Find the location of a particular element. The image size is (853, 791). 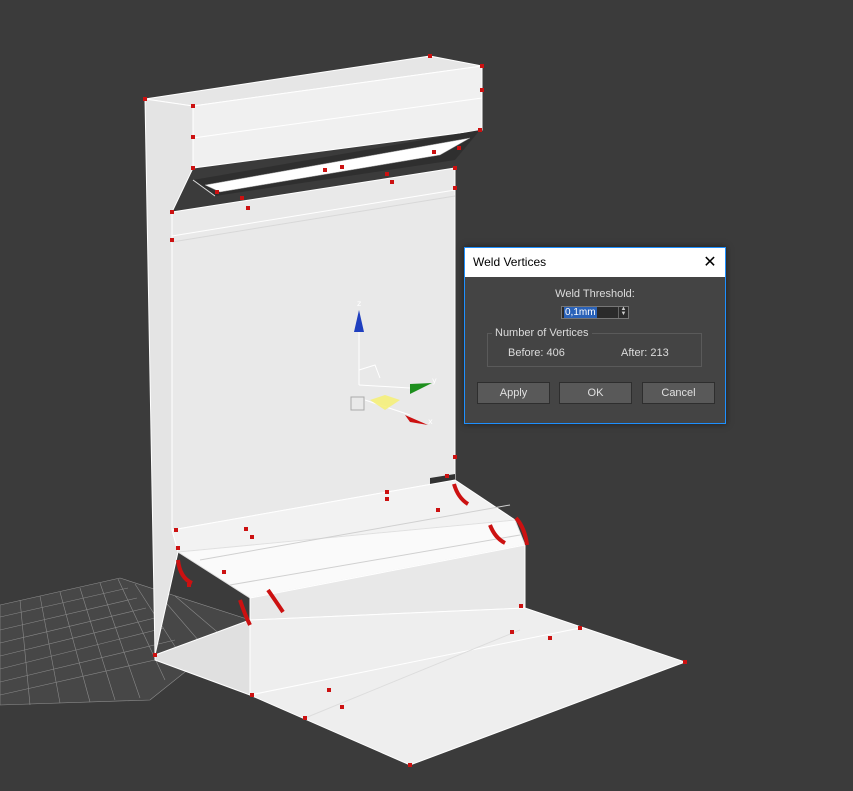

cancel-button: Cancel is located at coordinates (678, 393).